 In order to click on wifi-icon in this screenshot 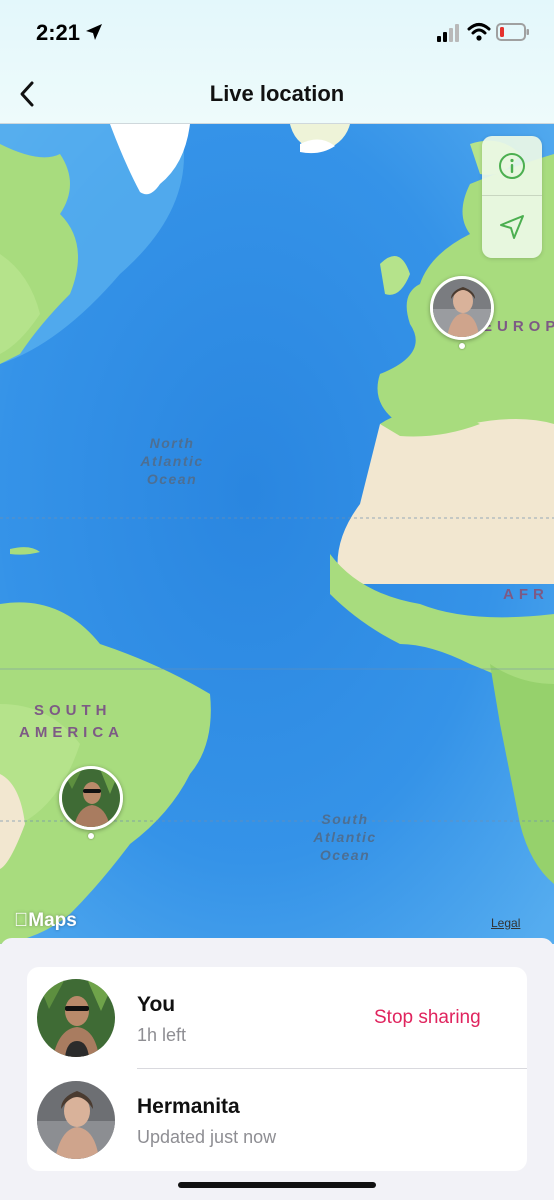, I will do `click(479, 32)`.